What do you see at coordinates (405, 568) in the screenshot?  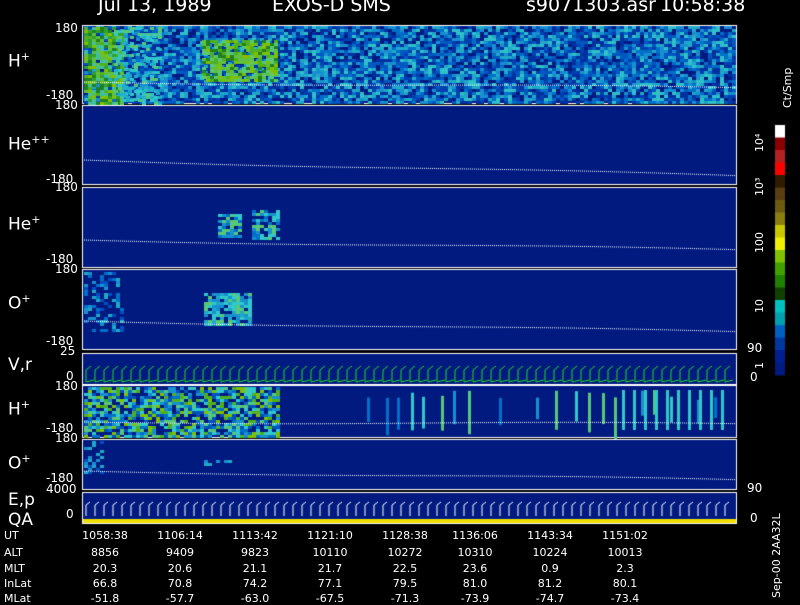 I see `ephemeris-cell: 22.5` at bounding box center [405, 568].